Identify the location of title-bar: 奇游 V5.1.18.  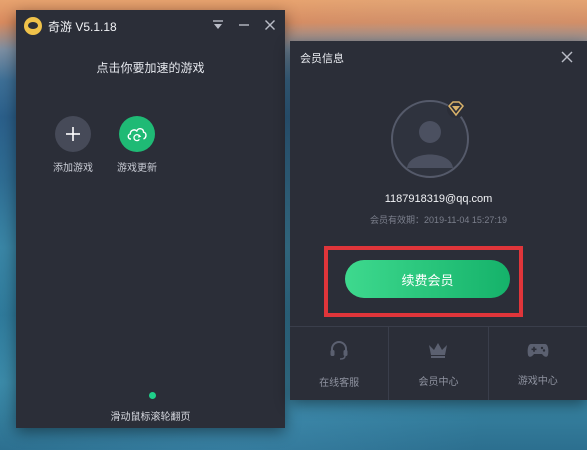
(150, 26).